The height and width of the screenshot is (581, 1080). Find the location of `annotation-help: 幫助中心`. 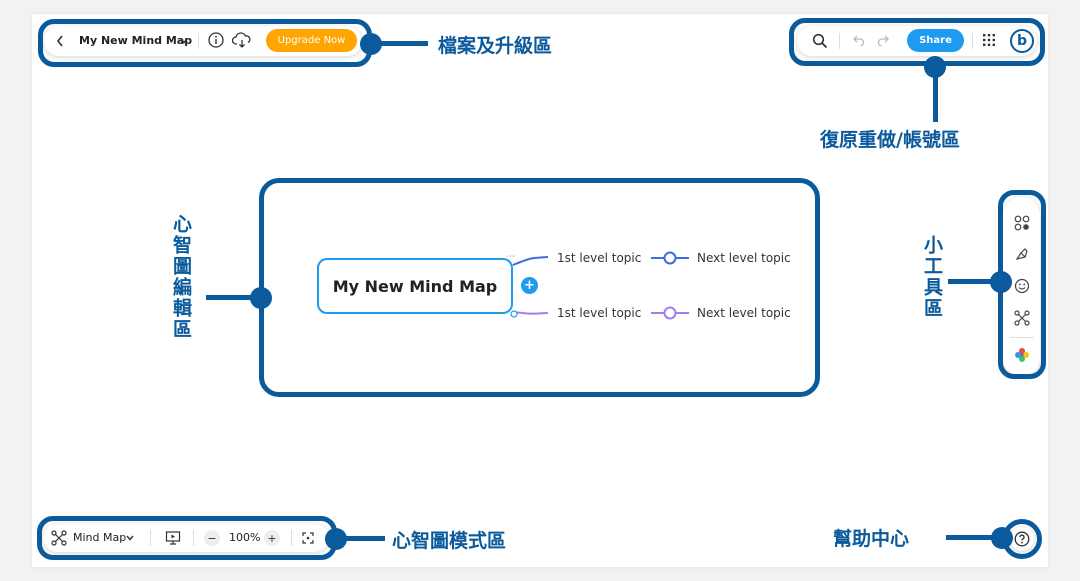

annotation-help: 幫助中心 is located at coordinates (871, 539).